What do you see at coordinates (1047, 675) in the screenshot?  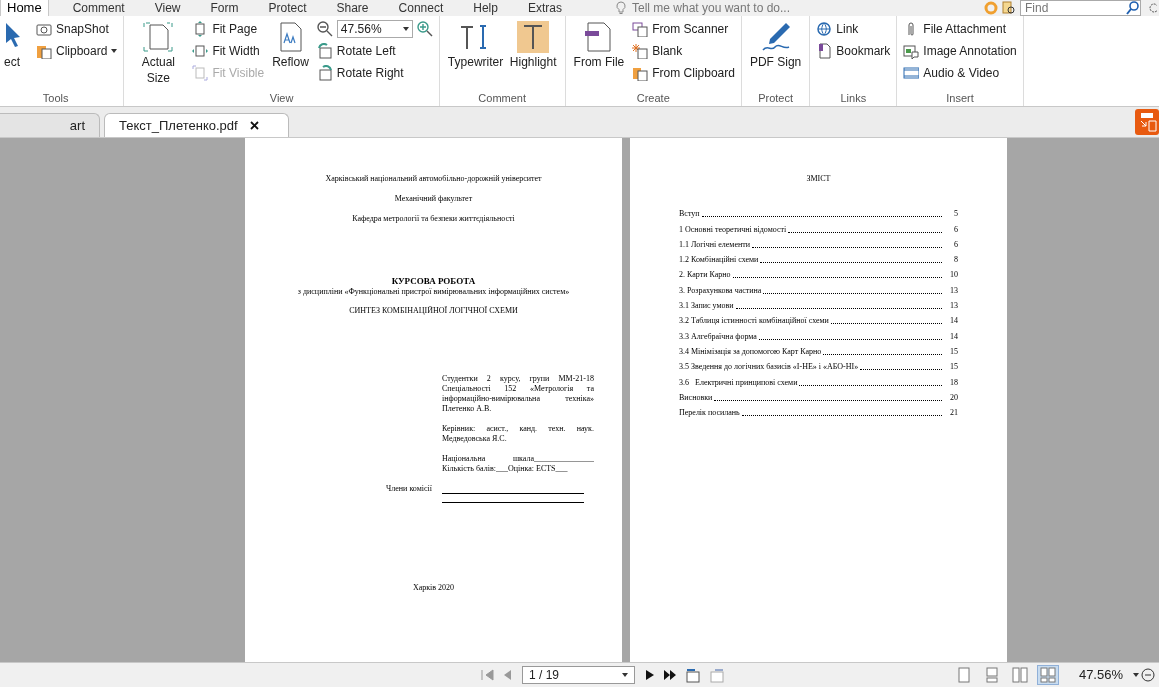 I see `page-layout-button` at bounding box center [1047, 675].